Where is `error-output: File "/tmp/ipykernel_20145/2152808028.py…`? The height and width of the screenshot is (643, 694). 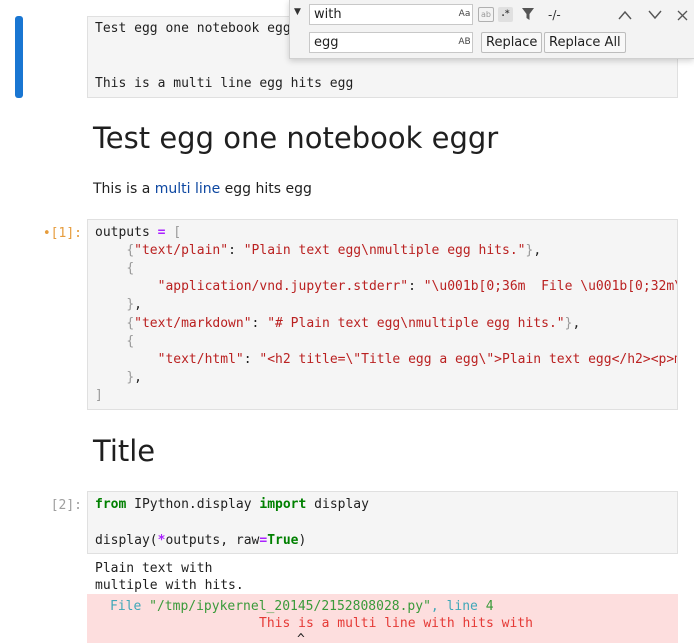
error-output: File "/tmp/ipykernel_20145/2152808028.py… is located at coordinates (382, 618).